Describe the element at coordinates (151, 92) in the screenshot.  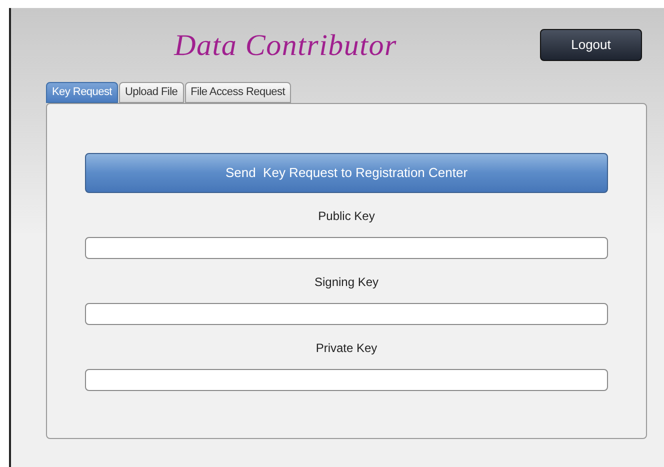
I see `tab: Upload File` at that location.